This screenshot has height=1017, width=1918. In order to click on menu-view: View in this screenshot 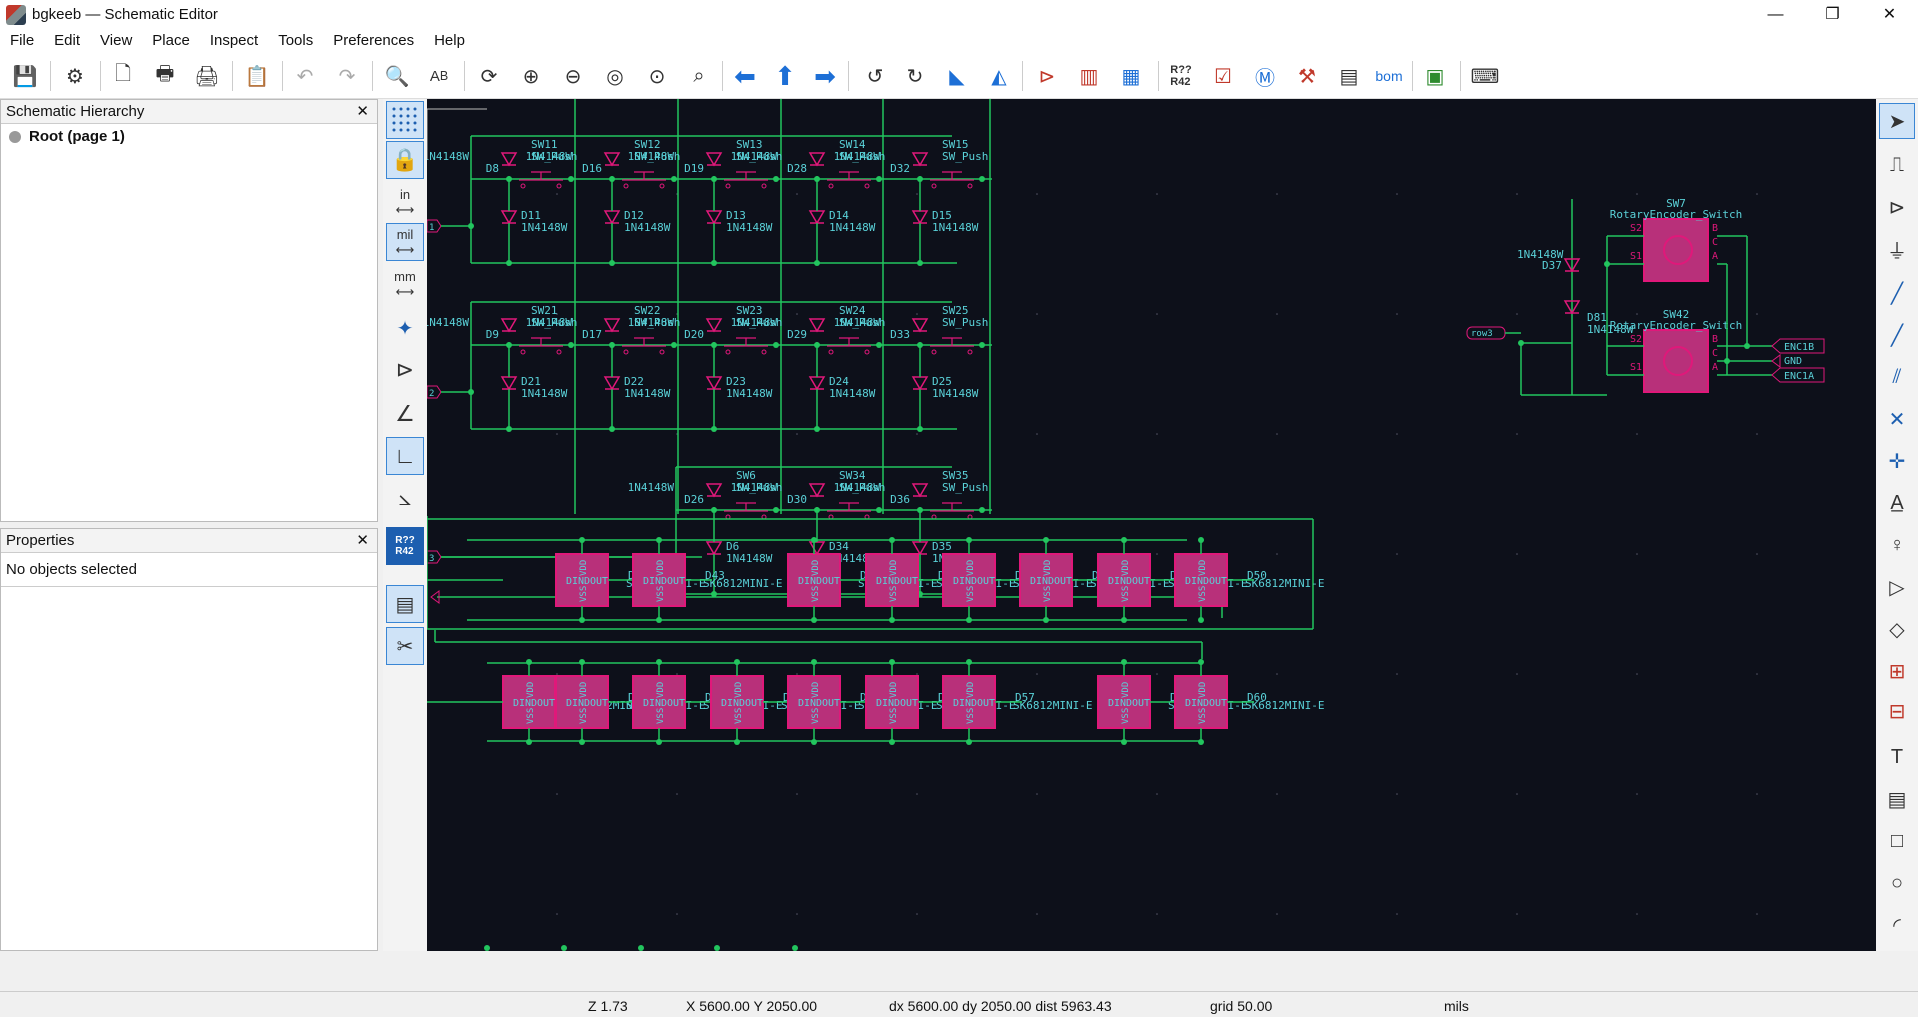, I will do `click(116, 41)`.